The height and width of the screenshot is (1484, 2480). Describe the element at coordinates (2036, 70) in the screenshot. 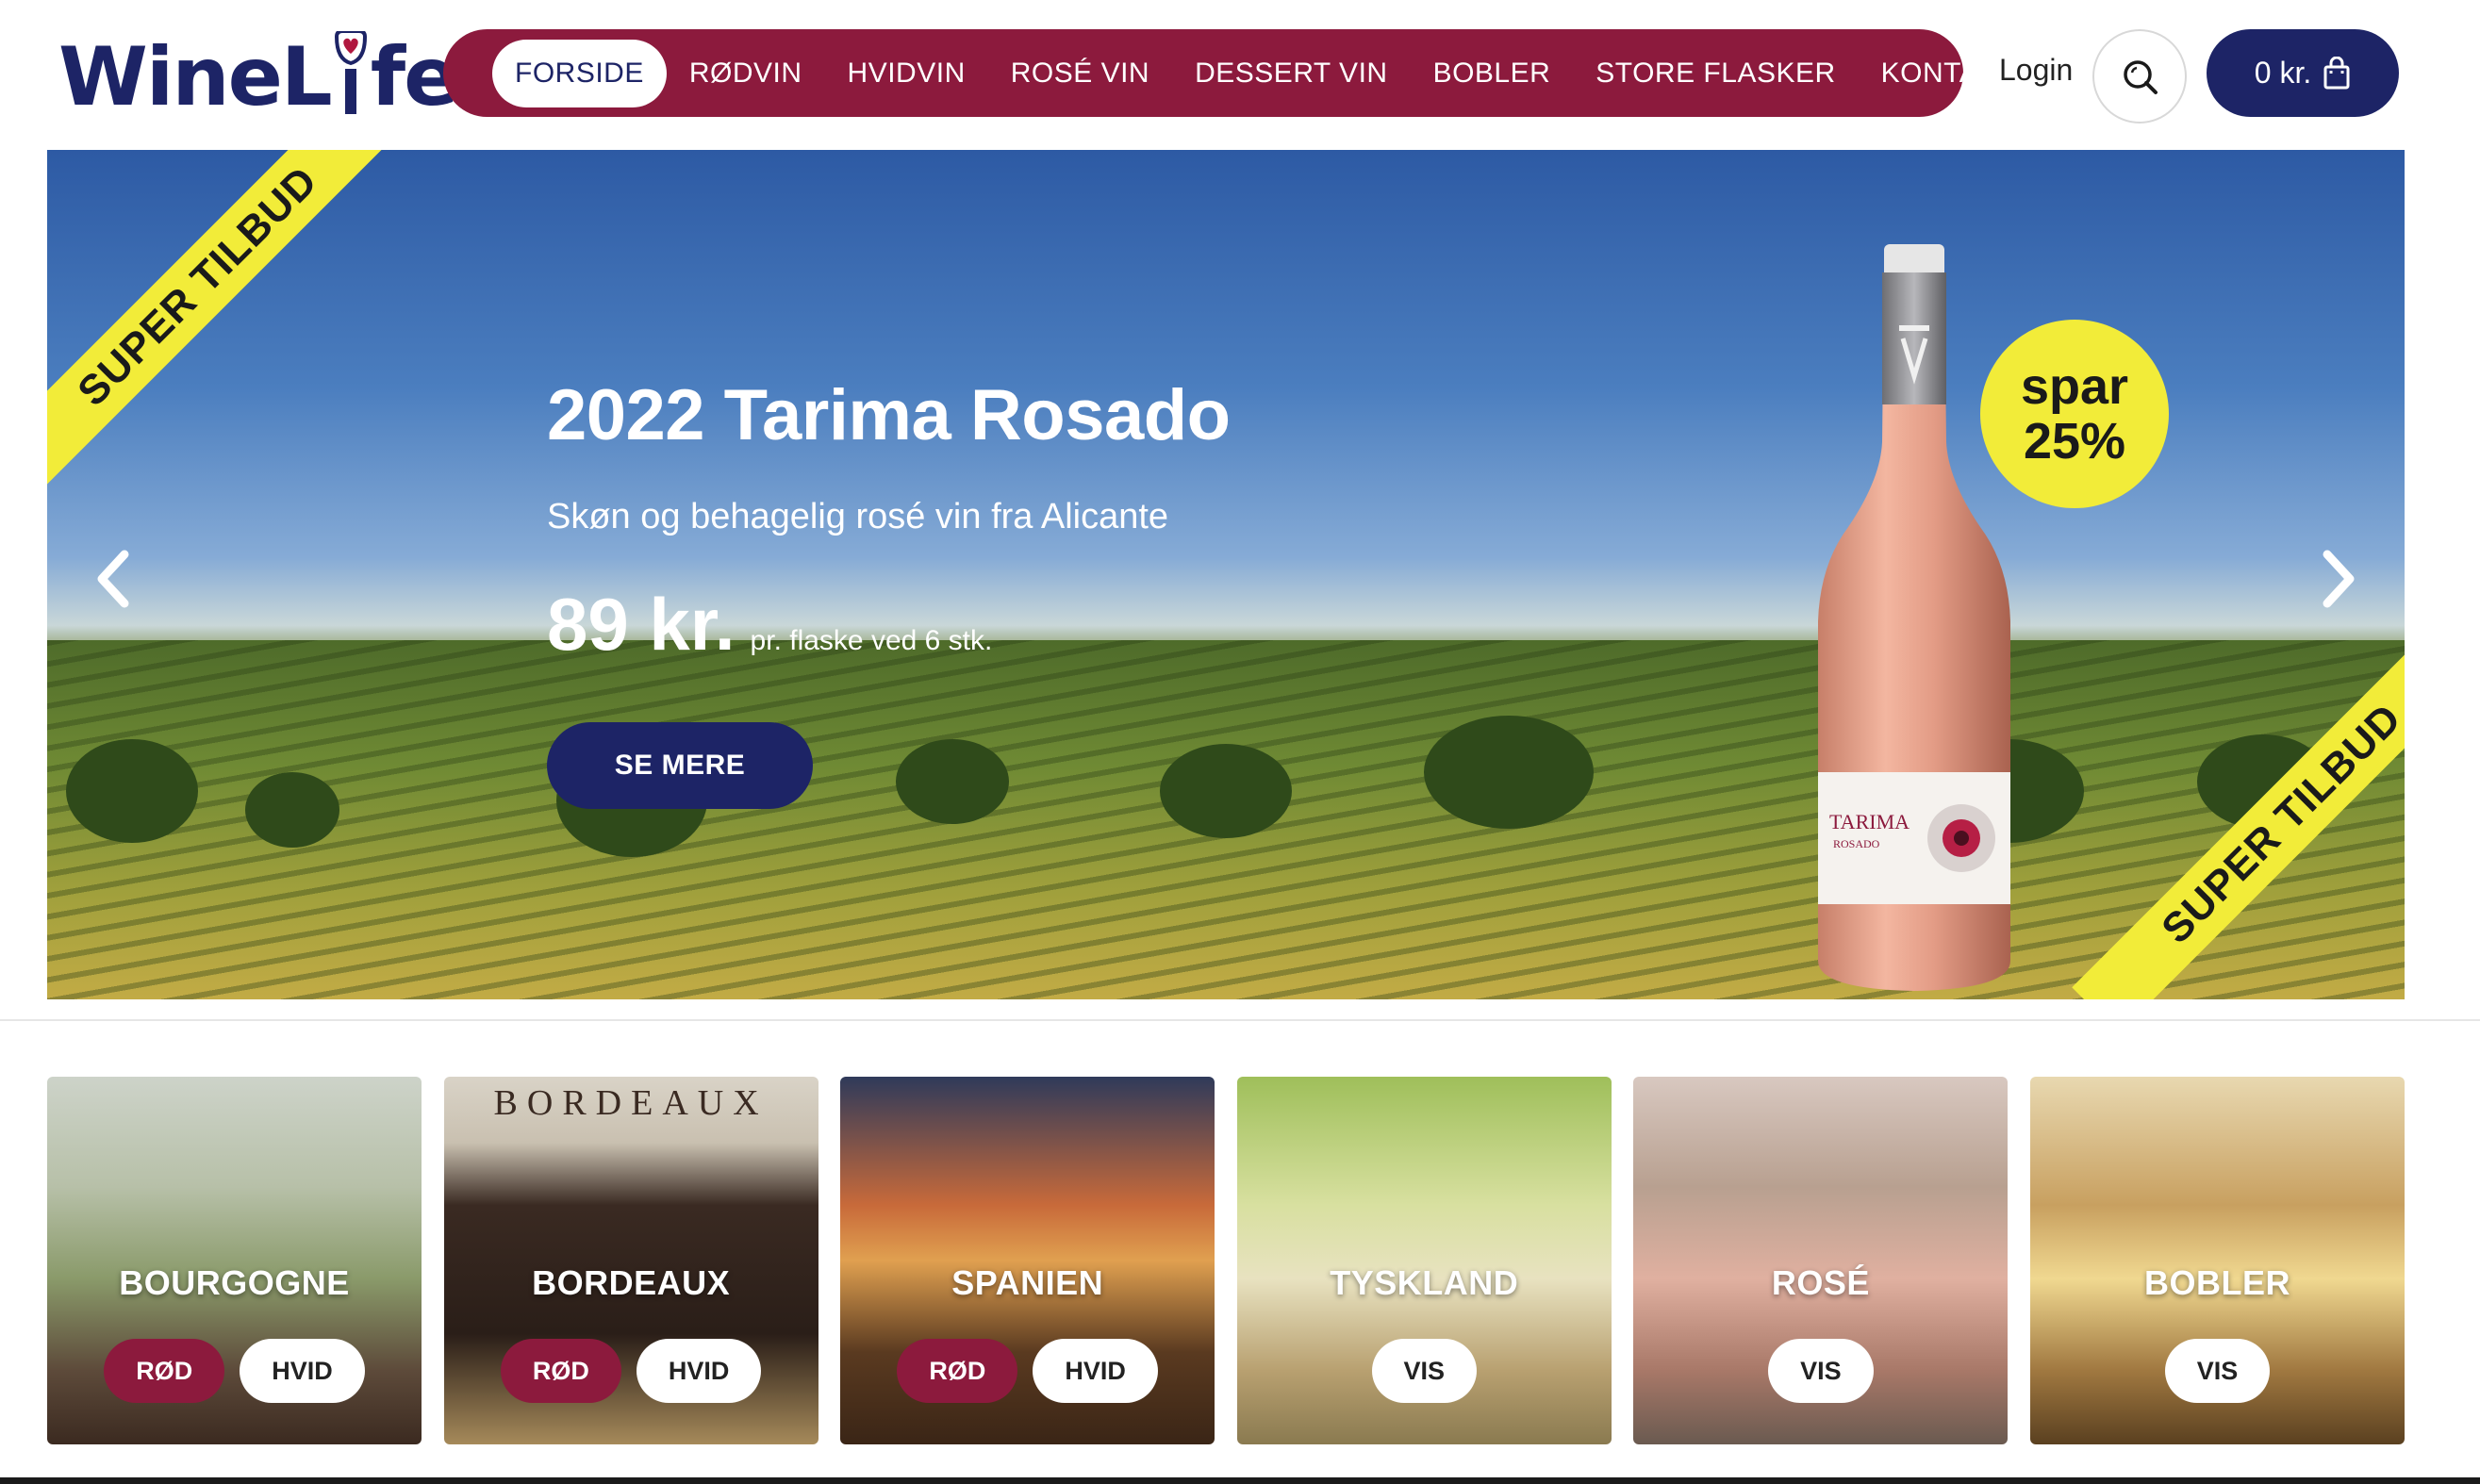

I see `login-link: Login` at that location.